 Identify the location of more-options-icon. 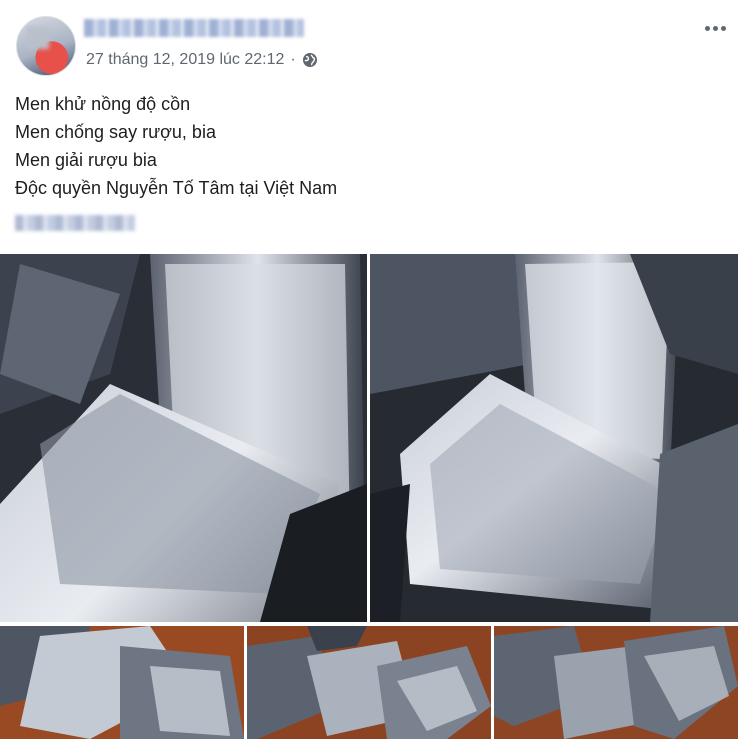
(715, 28).